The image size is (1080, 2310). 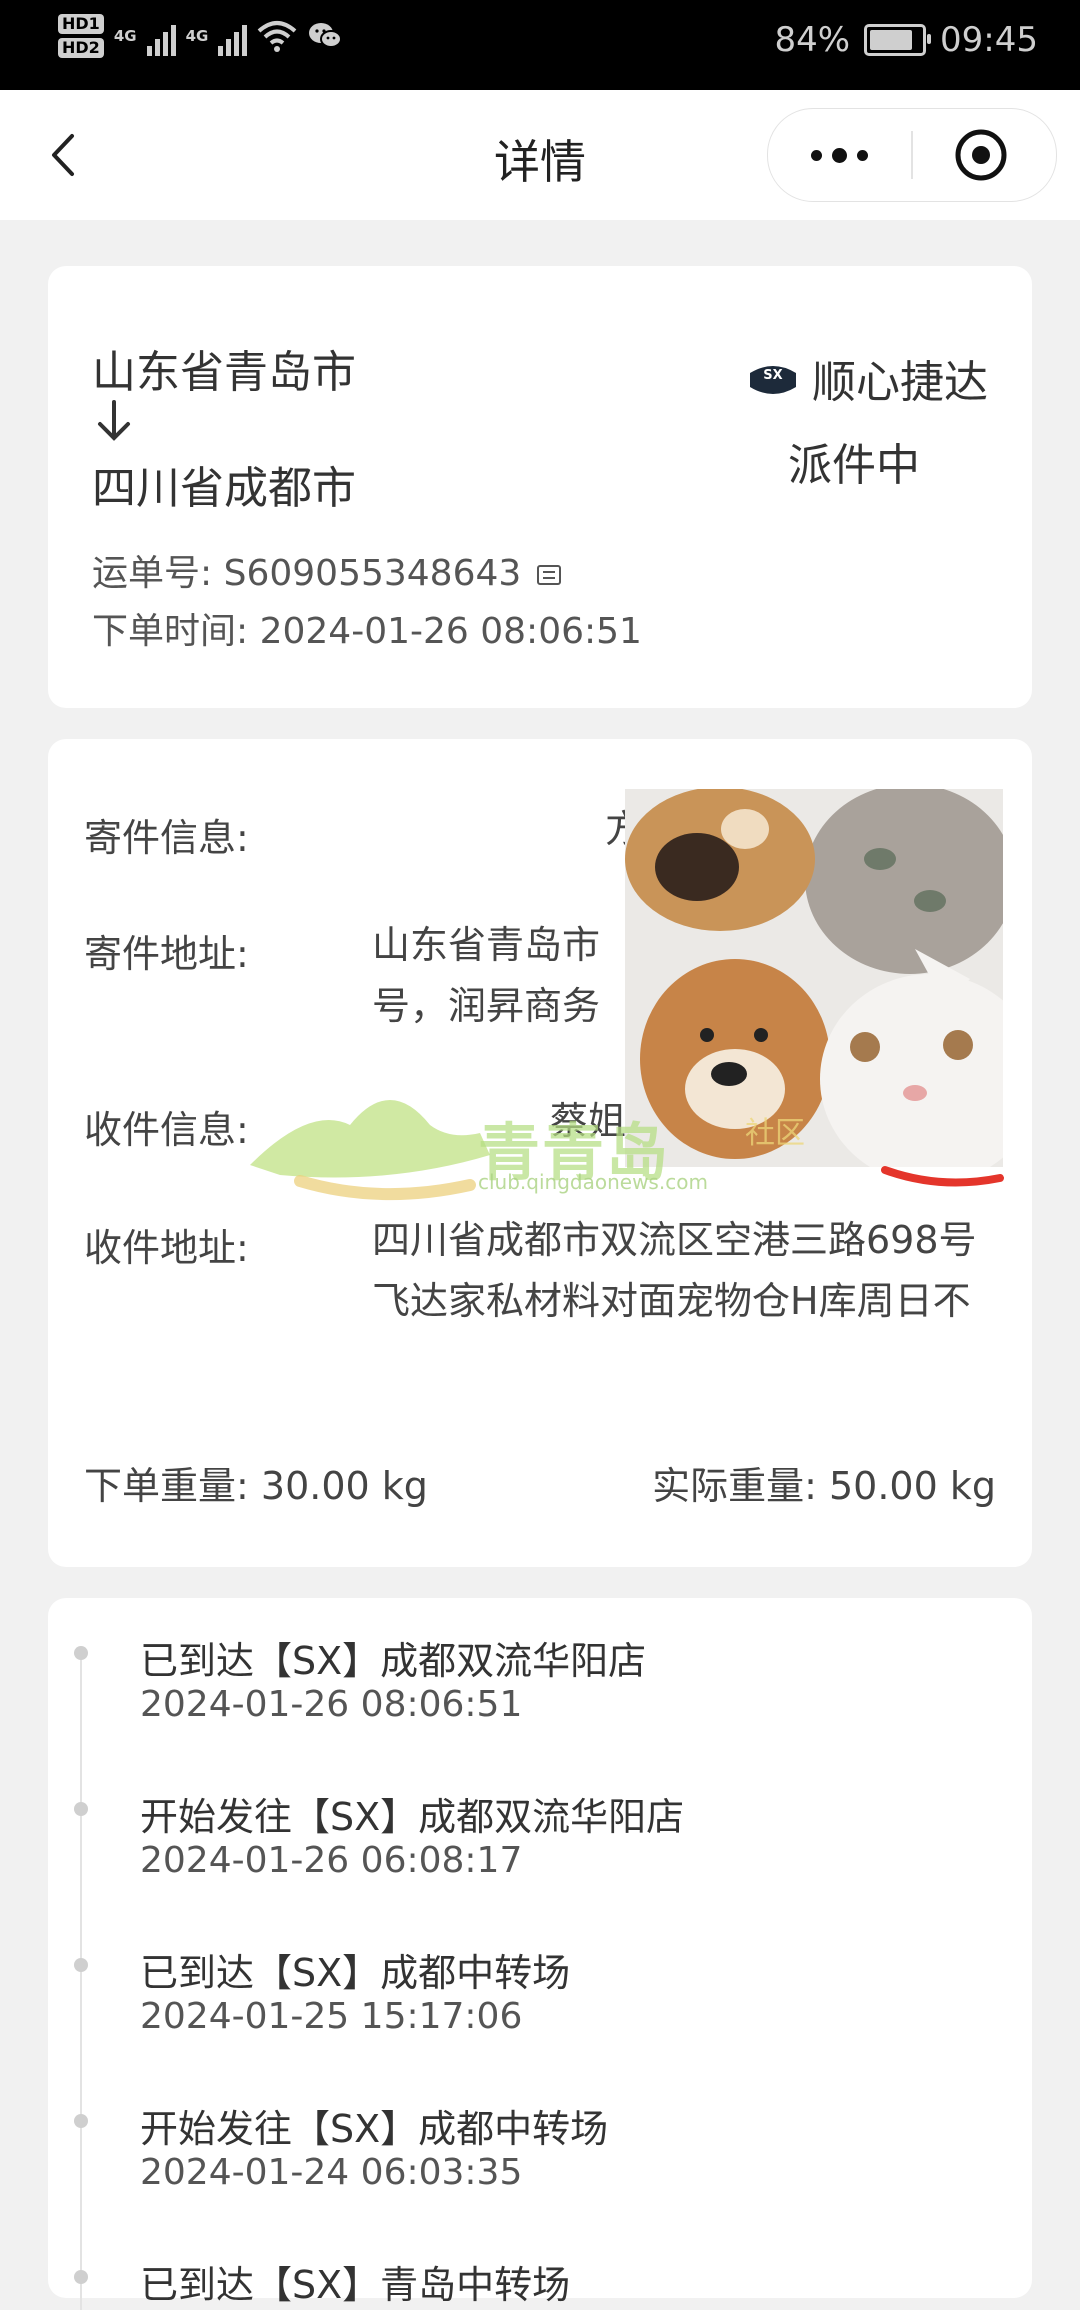 I want to click on battery-fill, so click(x=891, y=40).